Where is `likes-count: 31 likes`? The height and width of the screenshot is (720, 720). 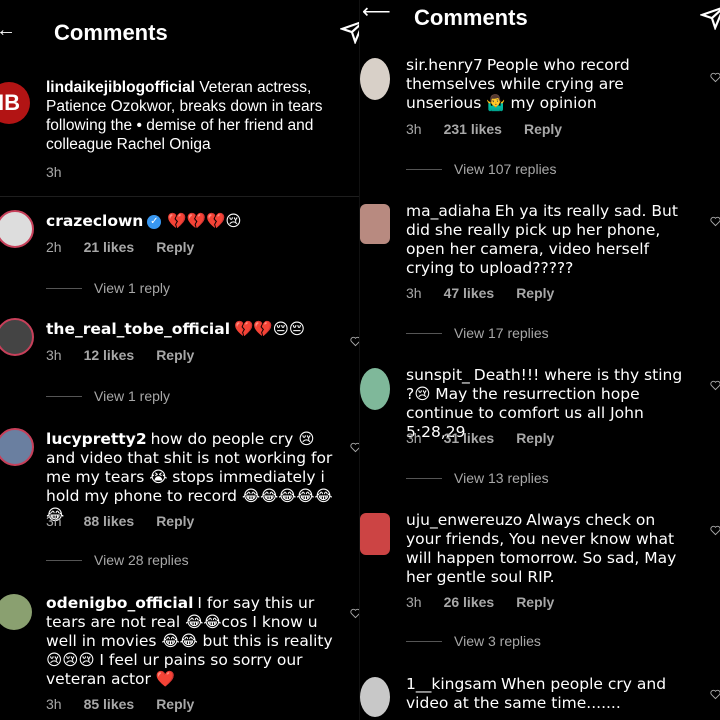 likes-count: 31 likes is located at coordinates (469, 438).